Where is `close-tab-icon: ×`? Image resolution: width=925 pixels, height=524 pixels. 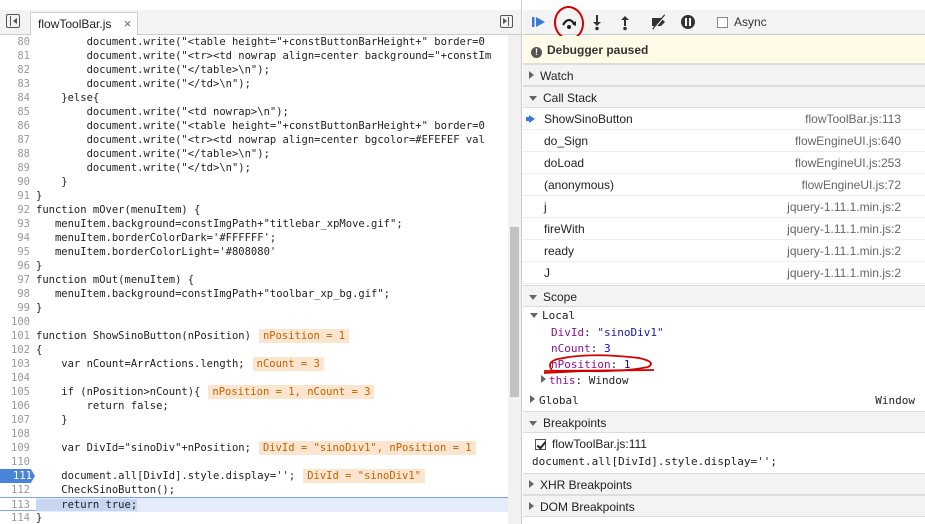
close-tab-icon: × is located at coordinates (128, 23).